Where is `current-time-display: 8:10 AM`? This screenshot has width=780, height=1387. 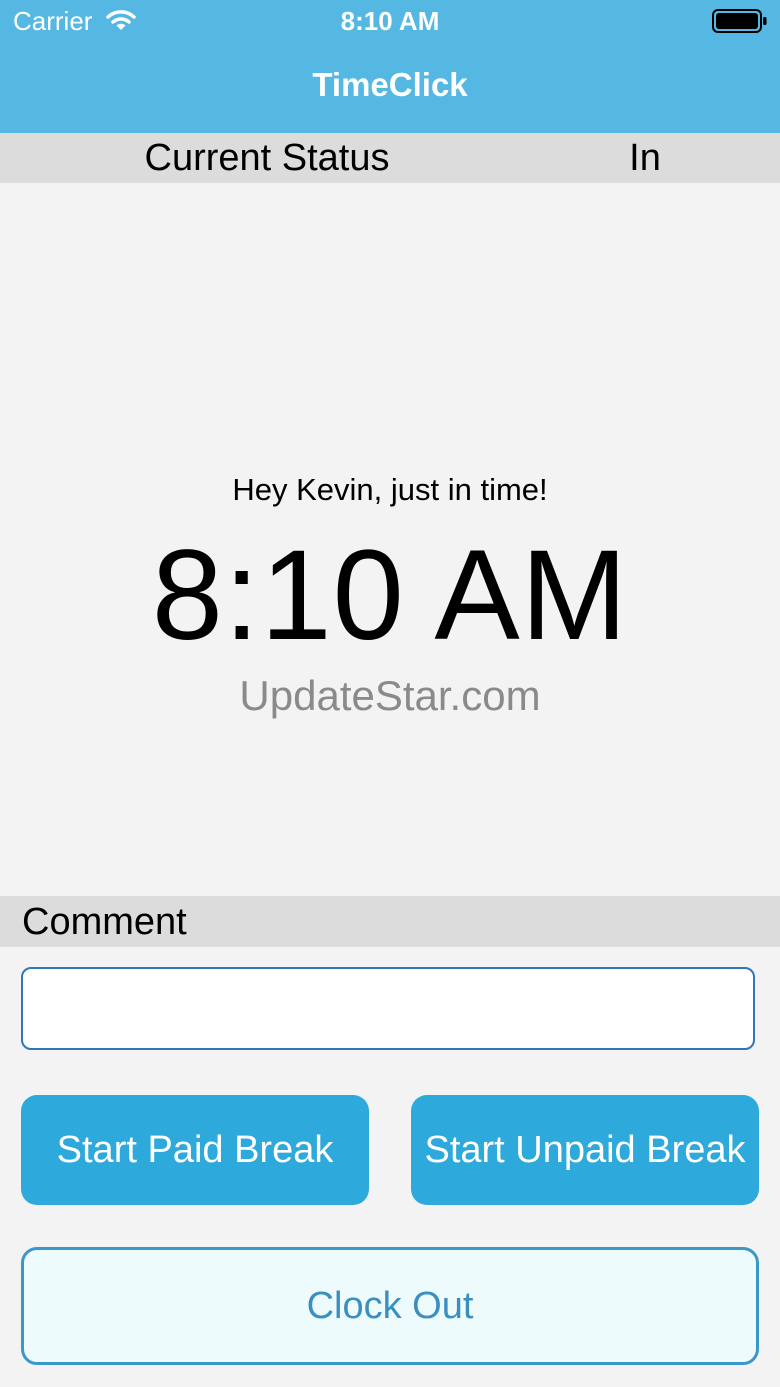 current-time-display: 8:10 AM is located at coordinates (390, 595).